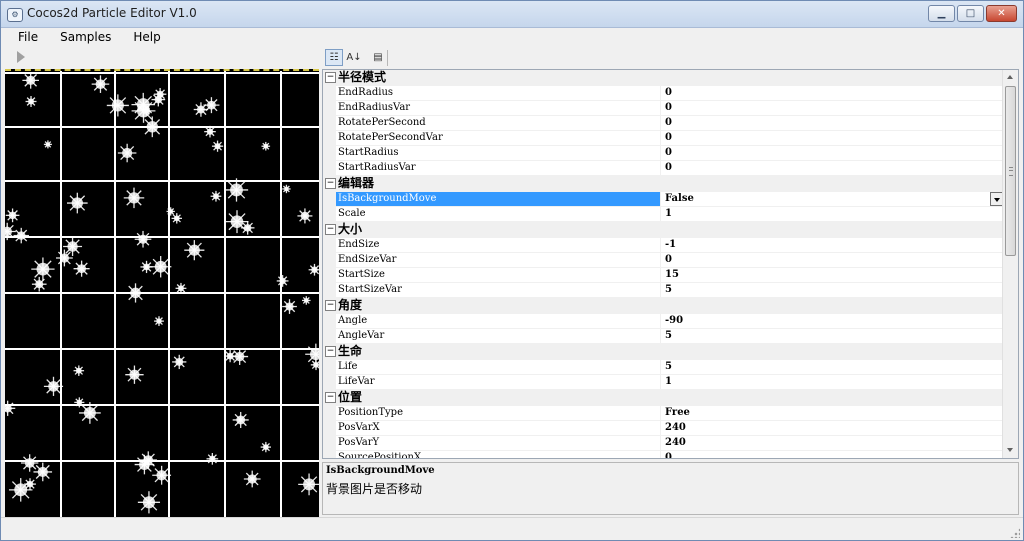 The image size is (1024, 541). Describe the element at coordinates (832, 413) in the screenshot. I see `property-value: Free` at that location.